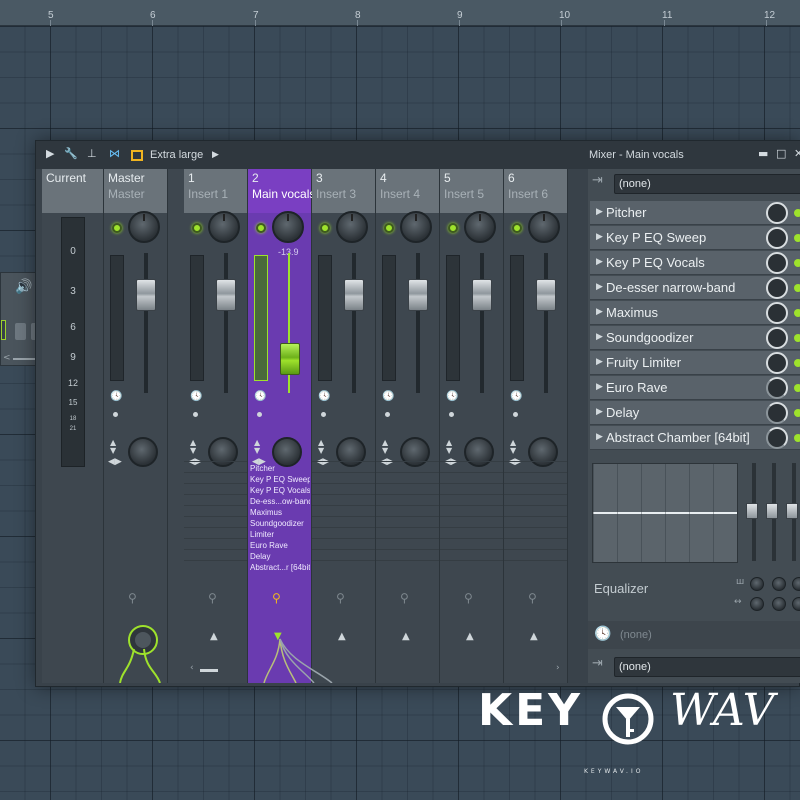  Describe the element at coordinates (216, 426) in the screenshot. I see `strip-insert-1: 1 Insert 1 🕓 ▲▼ ◀▶ ⚲ ▲` at that location.